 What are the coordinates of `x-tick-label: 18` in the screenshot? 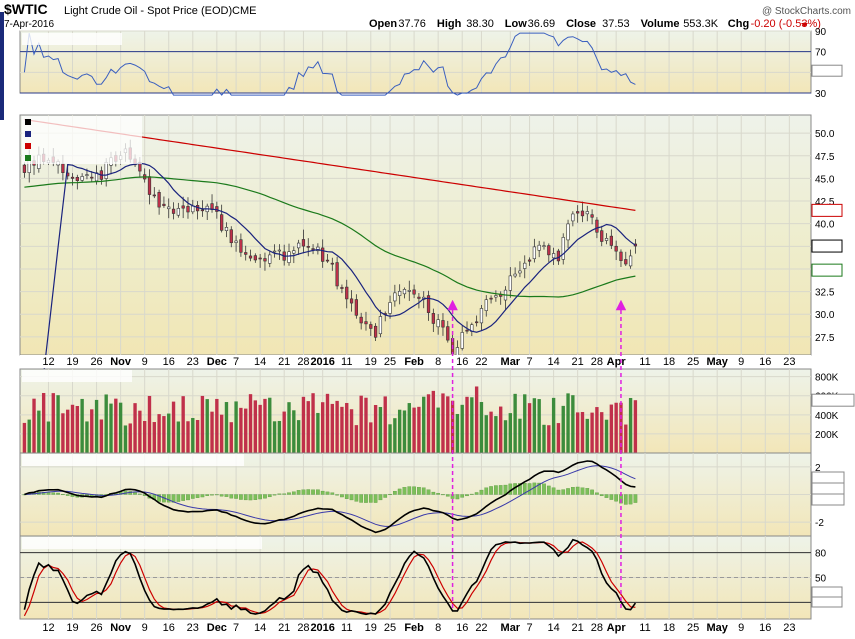 It's located at (669, 628).